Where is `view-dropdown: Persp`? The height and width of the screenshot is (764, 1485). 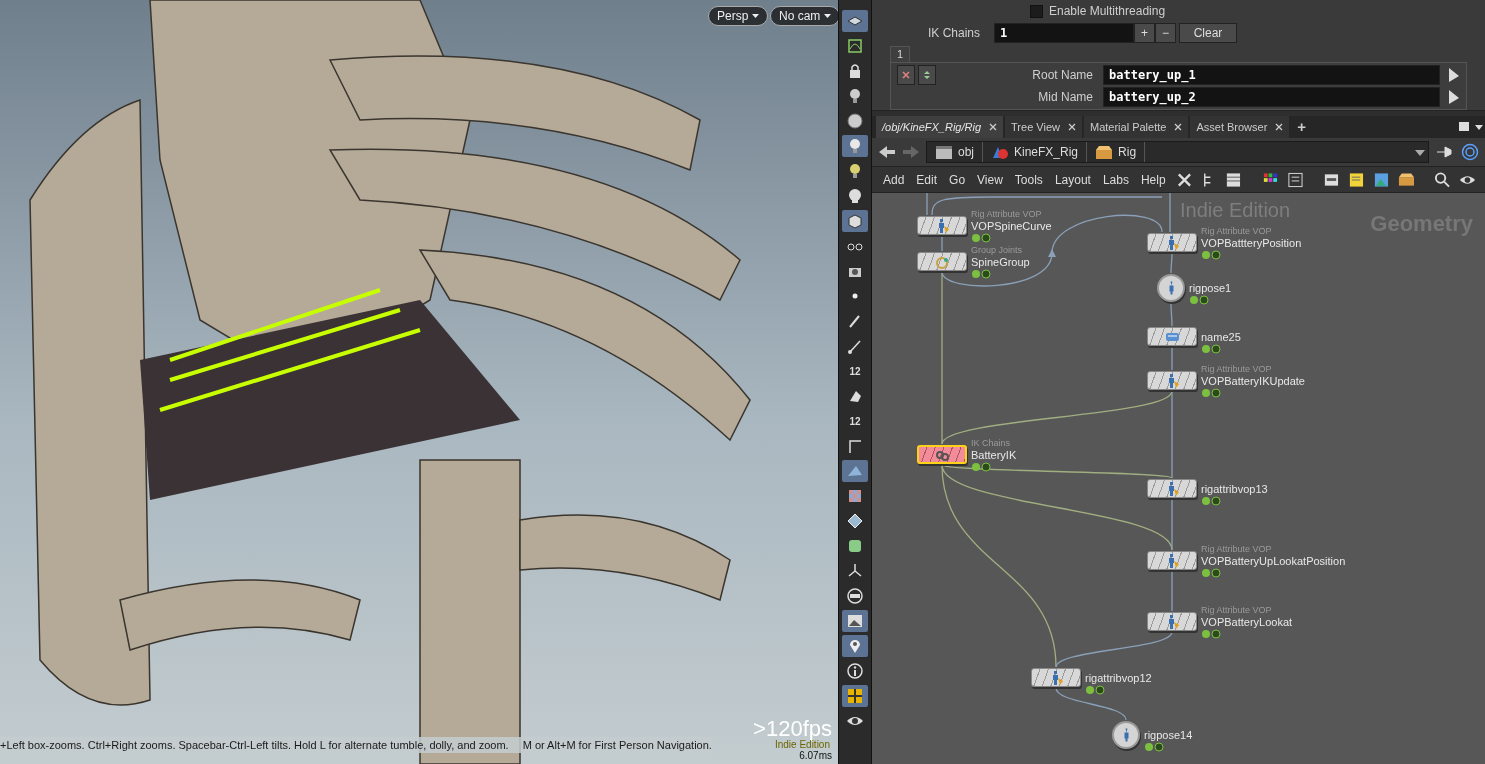
view-dropdown: Persp is located at coordinates (738, 16).